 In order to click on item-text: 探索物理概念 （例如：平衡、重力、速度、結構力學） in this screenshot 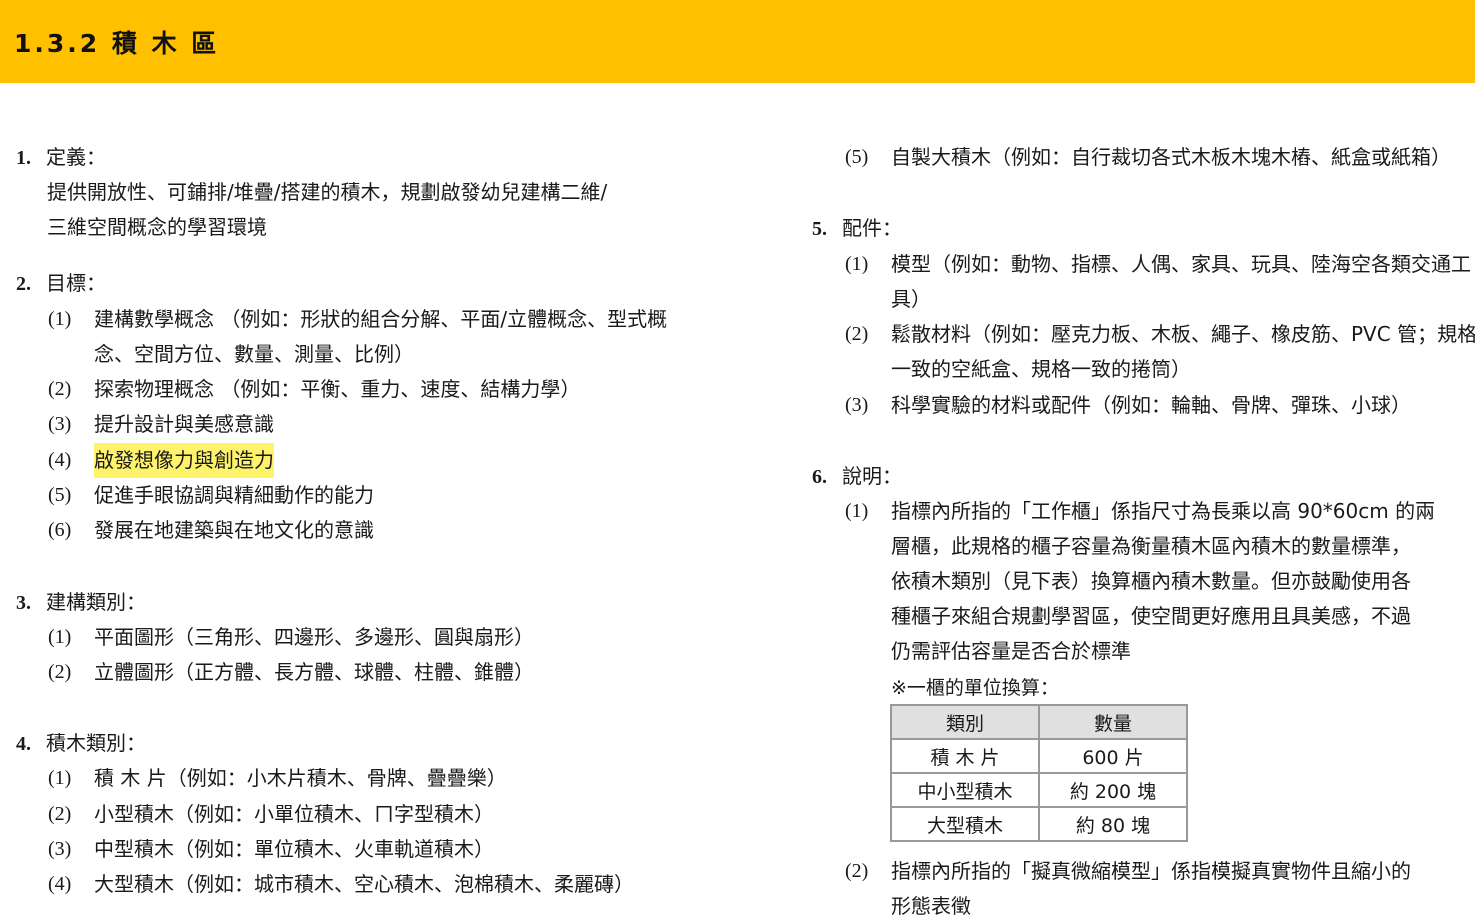, I will do `click(337, 389)`.